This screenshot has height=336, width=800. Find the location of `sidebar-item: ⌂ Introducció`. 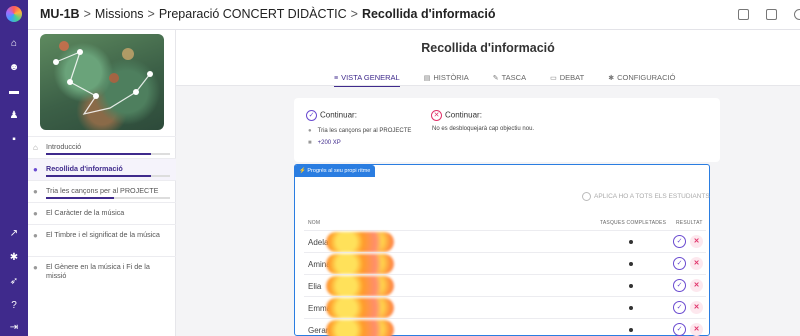

sidebar-item: ⌂ Introducció is located at coordinates (102, 147).